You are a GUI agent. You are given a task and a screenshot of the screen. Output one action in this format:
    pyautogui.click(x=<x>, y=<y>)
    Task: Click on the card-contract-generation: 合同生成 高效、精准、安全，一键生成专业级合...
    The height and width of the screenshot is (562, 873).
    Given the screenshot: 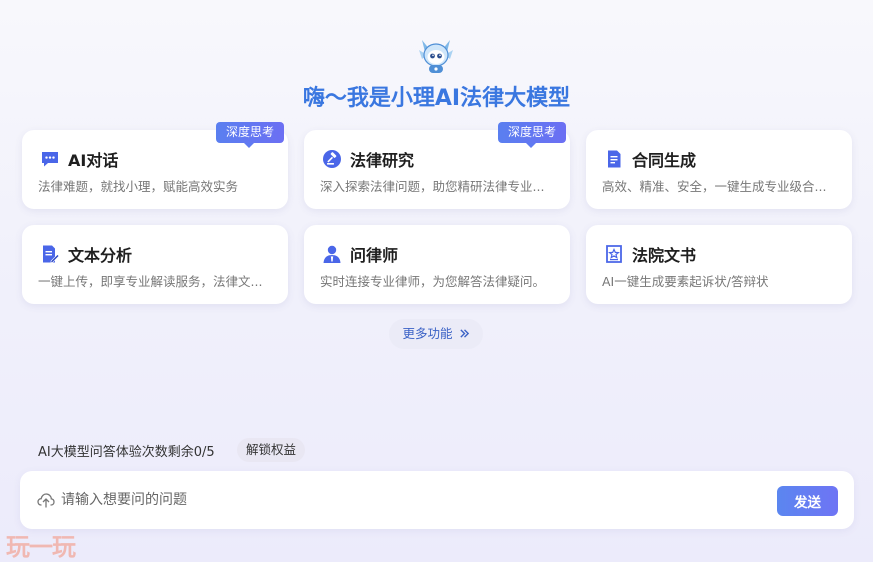 What is the action you would take?
    pyautogui.click(x=719, y=169)
    